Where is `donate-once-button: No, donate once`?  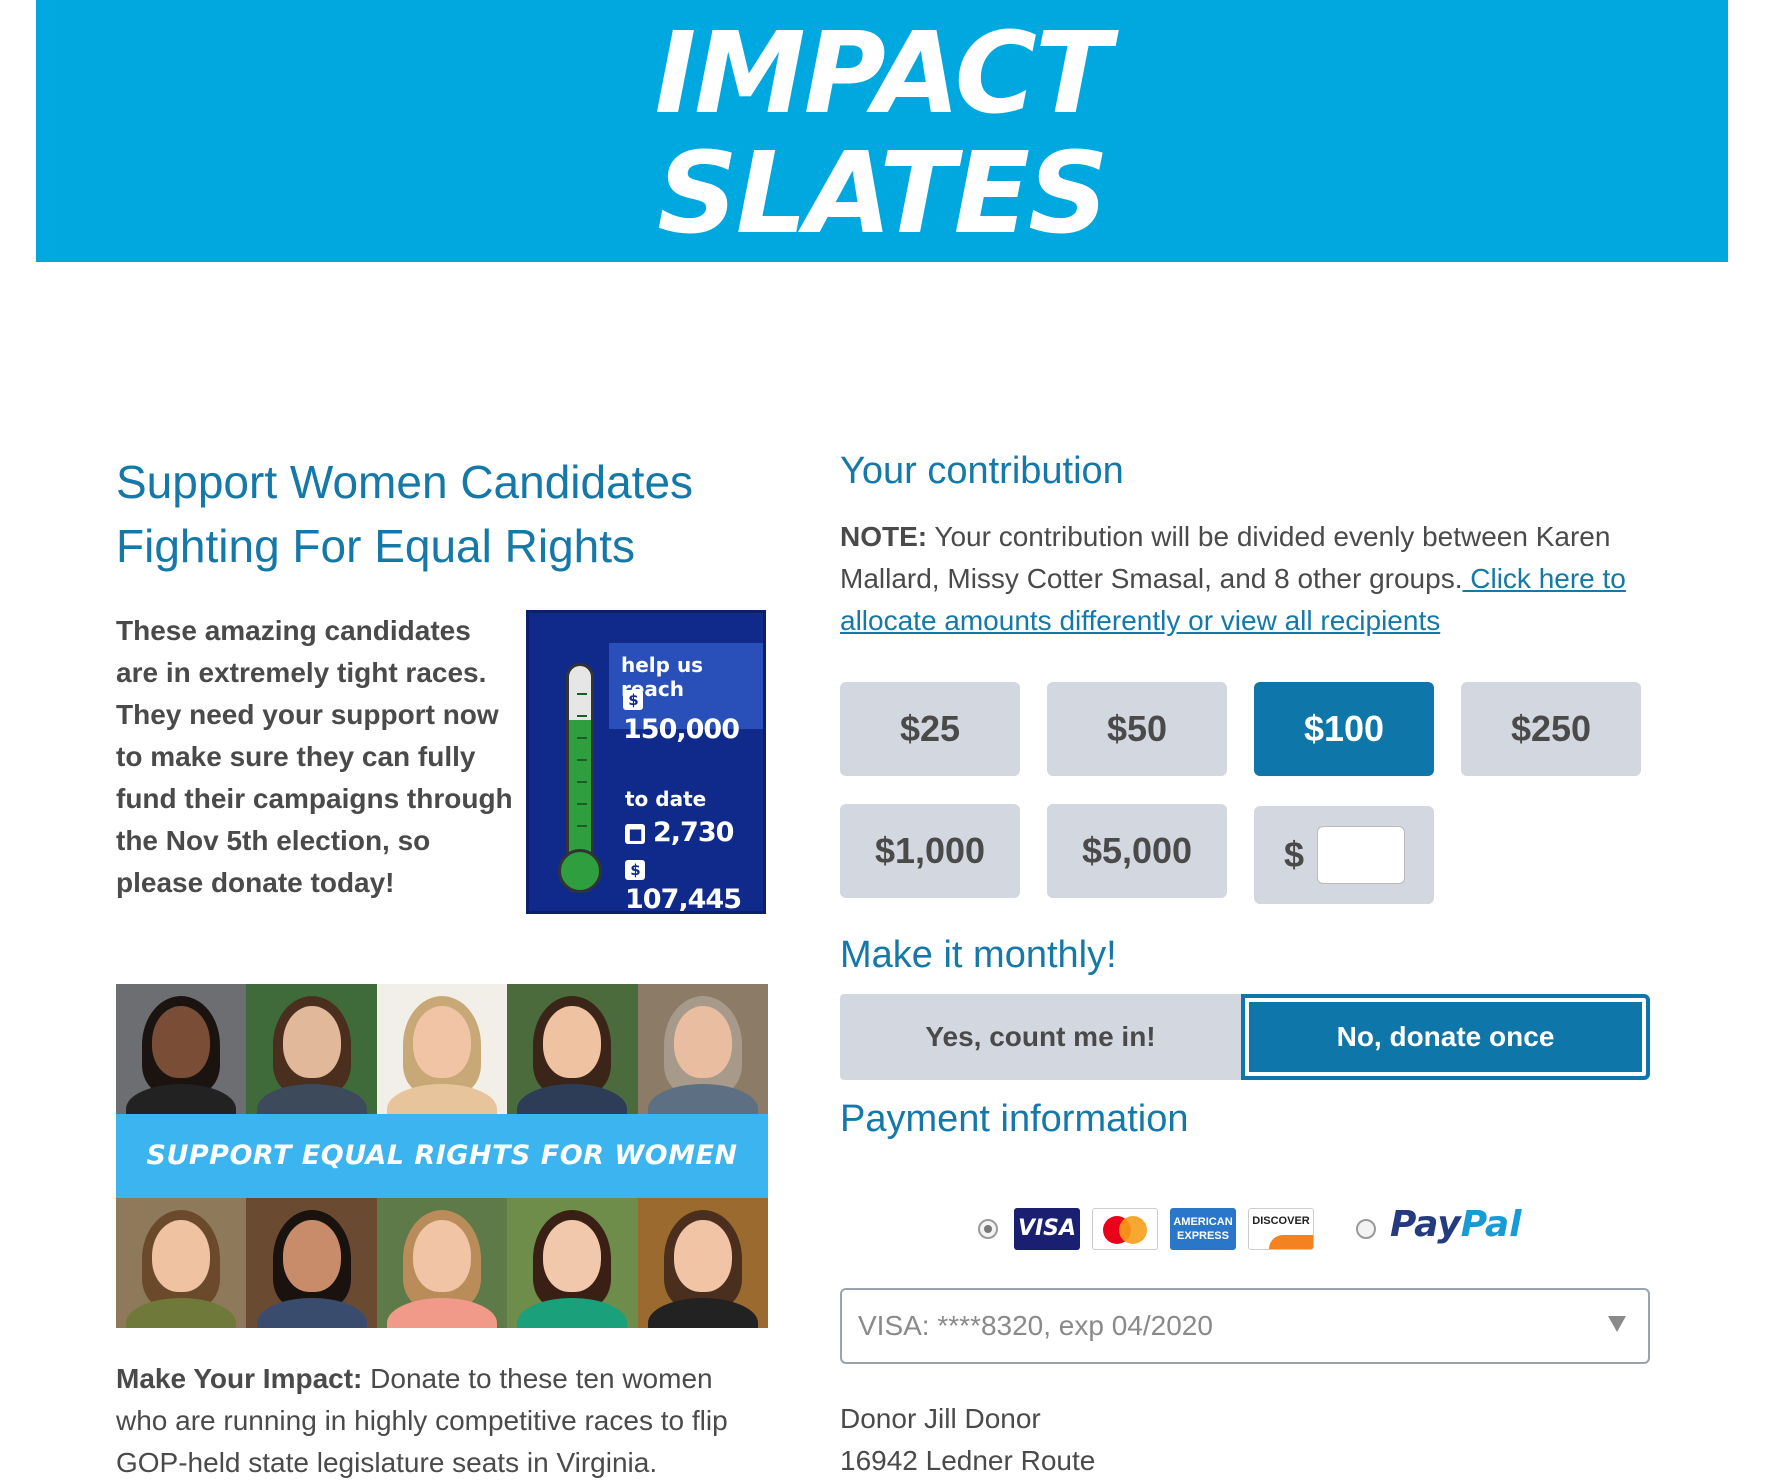
donate-once-button: No, donate once is located at coordinates (1445, 1037).